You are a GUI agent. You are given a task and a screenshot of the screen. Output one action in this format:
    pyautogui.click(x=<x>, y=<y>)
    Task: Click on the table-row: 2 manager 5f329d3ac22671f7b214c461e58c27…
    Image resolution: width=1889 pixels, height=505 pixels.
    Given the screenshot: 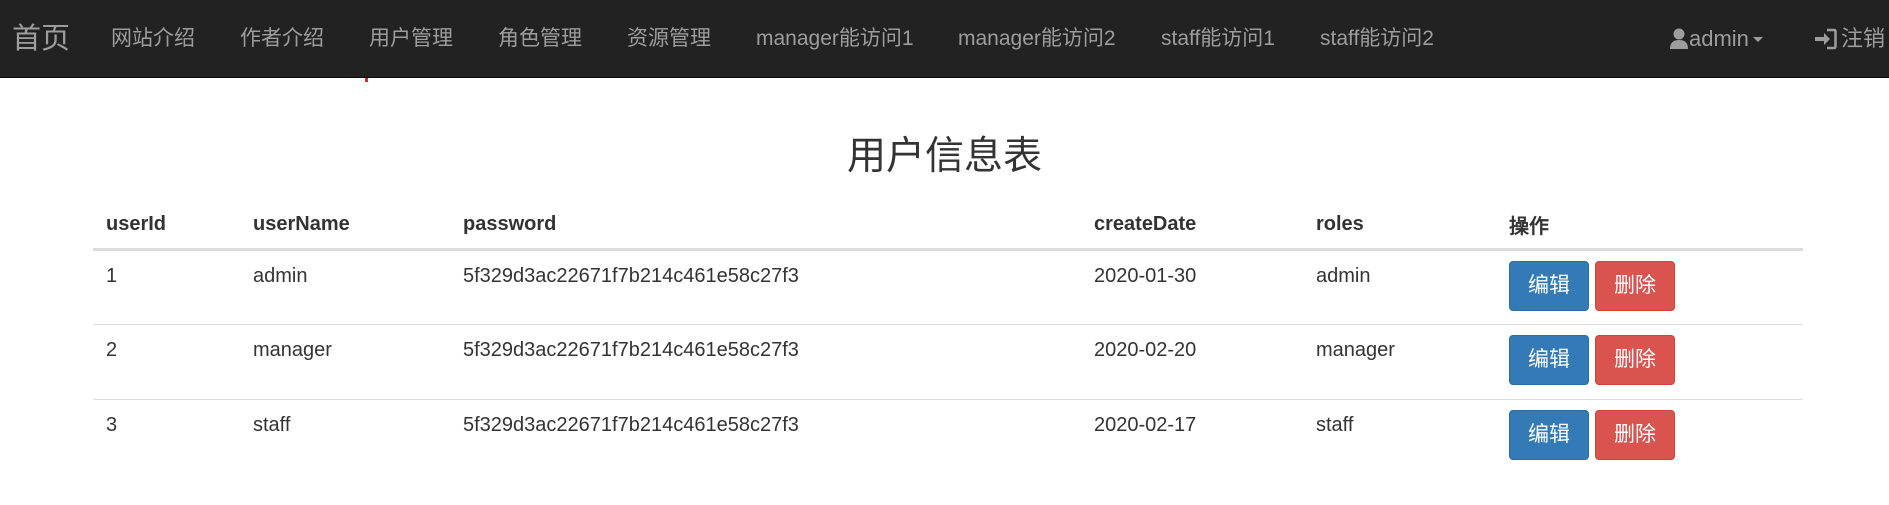 What is the action you would take?
    pyautogui.click(x=948, y=362)
    